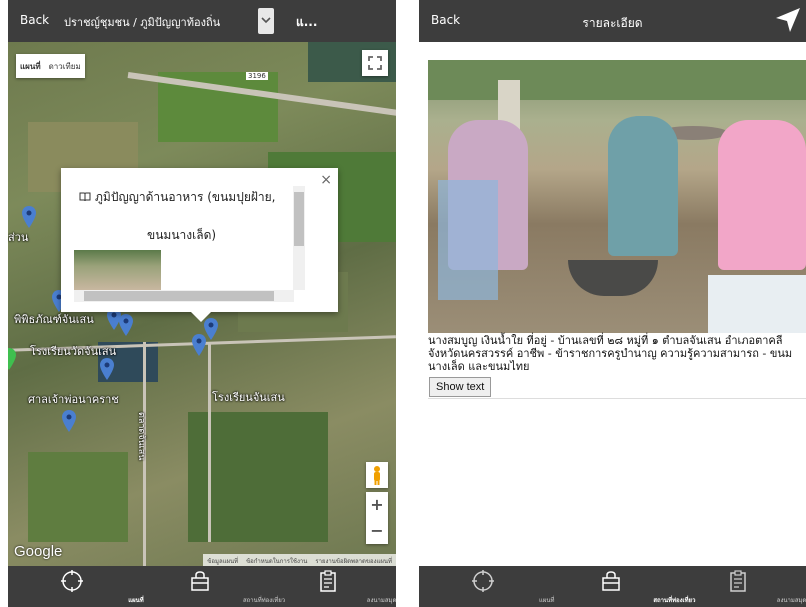 This screenshot has height=607, width=806. What do you see at coordinates (18, 237) in the screenshot?
I see `map-label-partial: ส่วน` at bounding box center [18, 237].